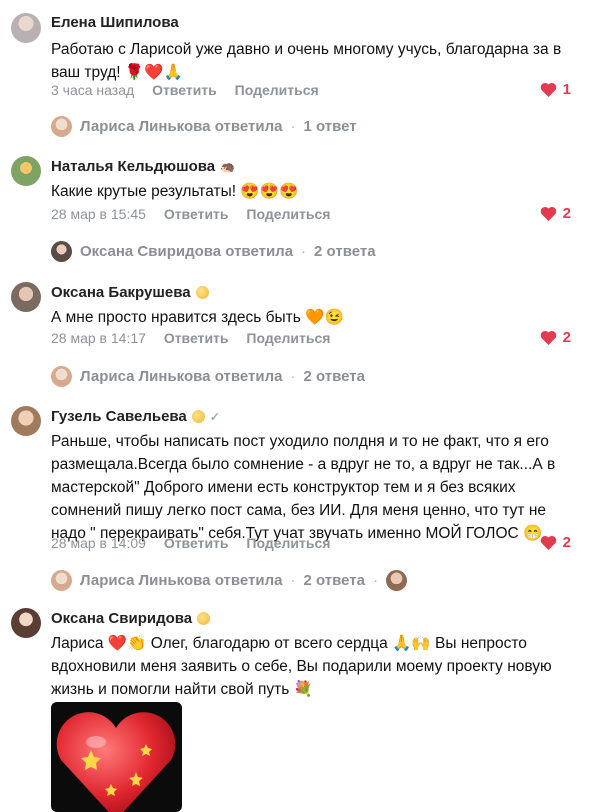  I want to click on heart-emoji-icon: 🧡😉, so click(324, 317).